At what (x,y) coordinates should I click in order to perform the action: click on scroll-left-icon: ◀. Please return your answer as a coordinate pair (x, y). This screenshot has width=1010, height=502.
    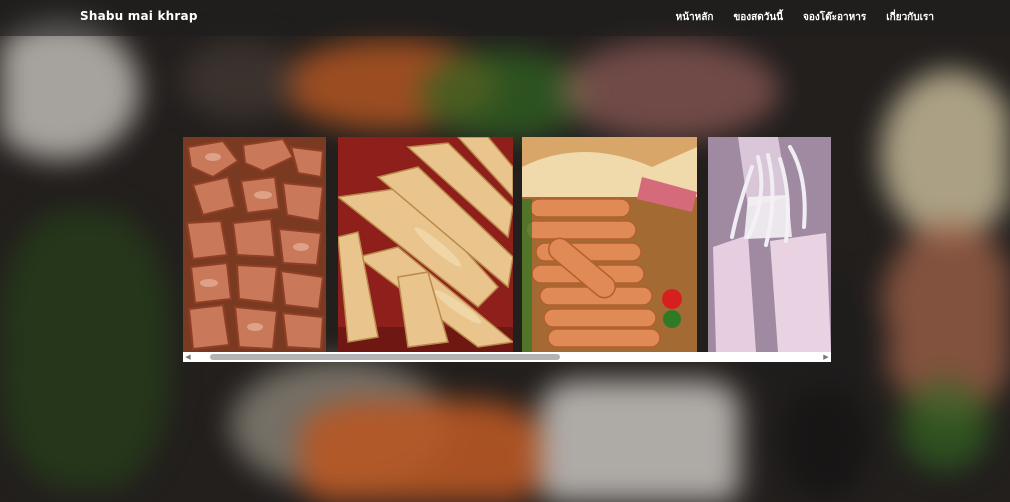
    Looking at the image, I should click on (188, 357).